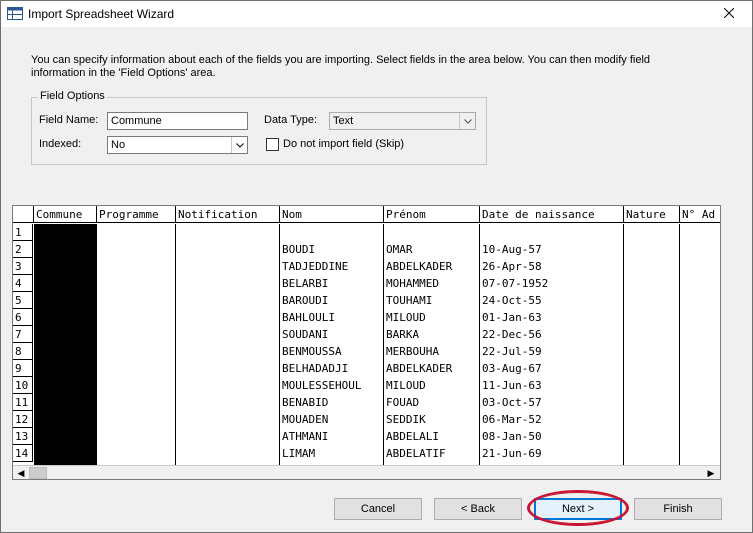  What do you see at coordinates (378, 509) in the screenshot?
I see `cancel-button: Cancel` at bounding box center [378, 509].